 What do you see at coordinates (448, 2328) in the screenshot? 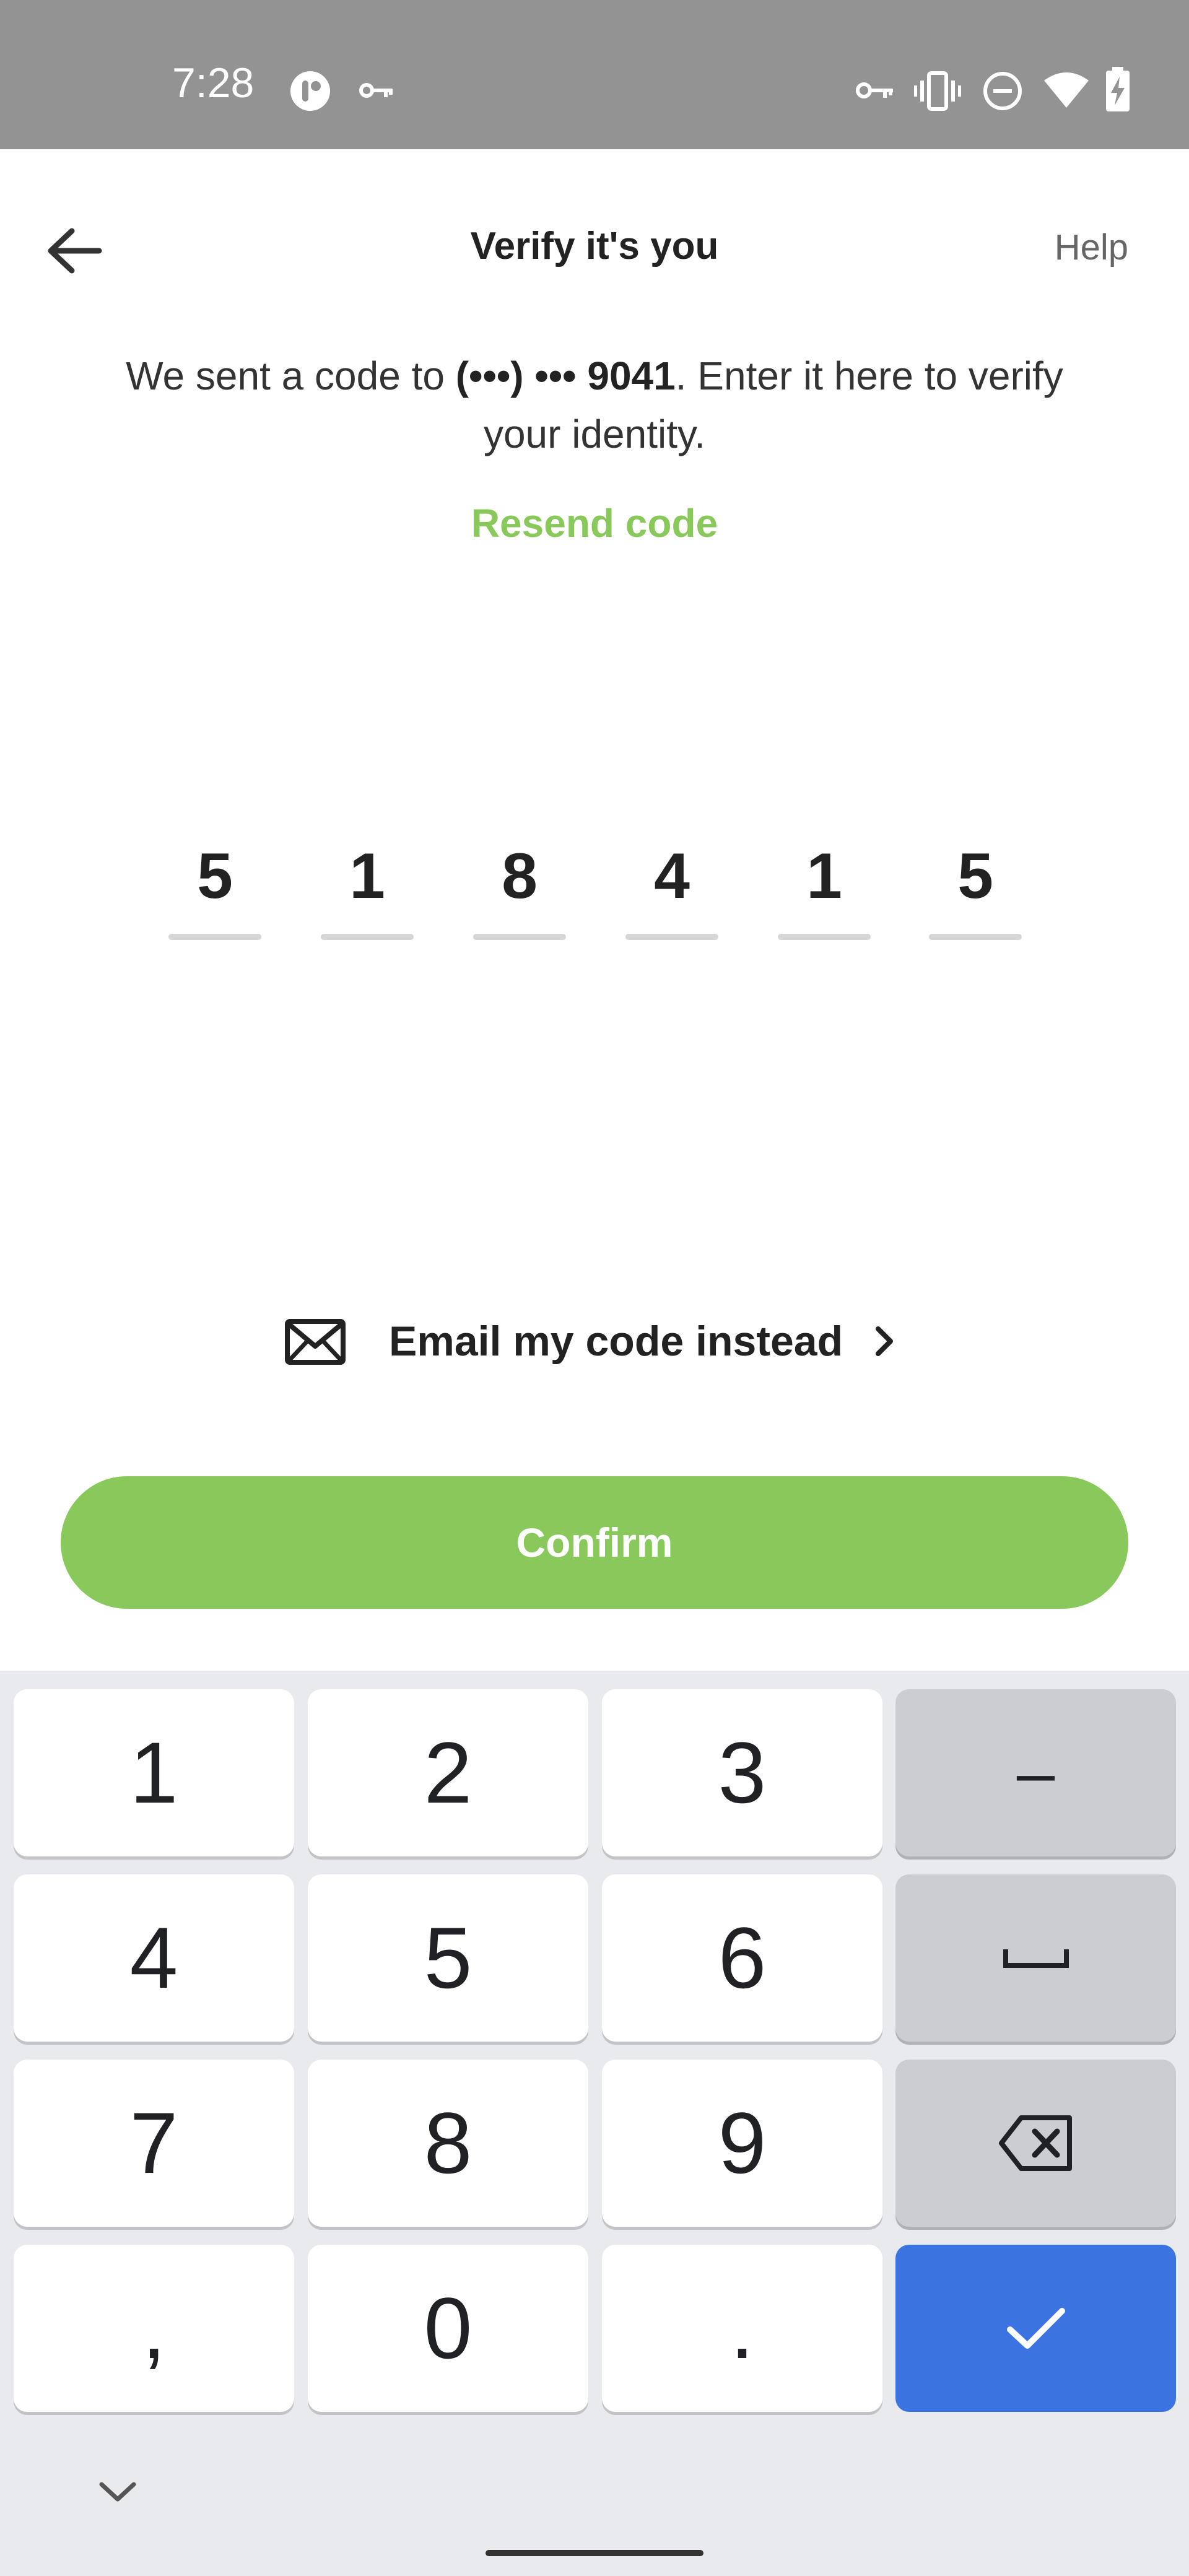
I see `key-0: 0` at bounding box center [448, 2328].